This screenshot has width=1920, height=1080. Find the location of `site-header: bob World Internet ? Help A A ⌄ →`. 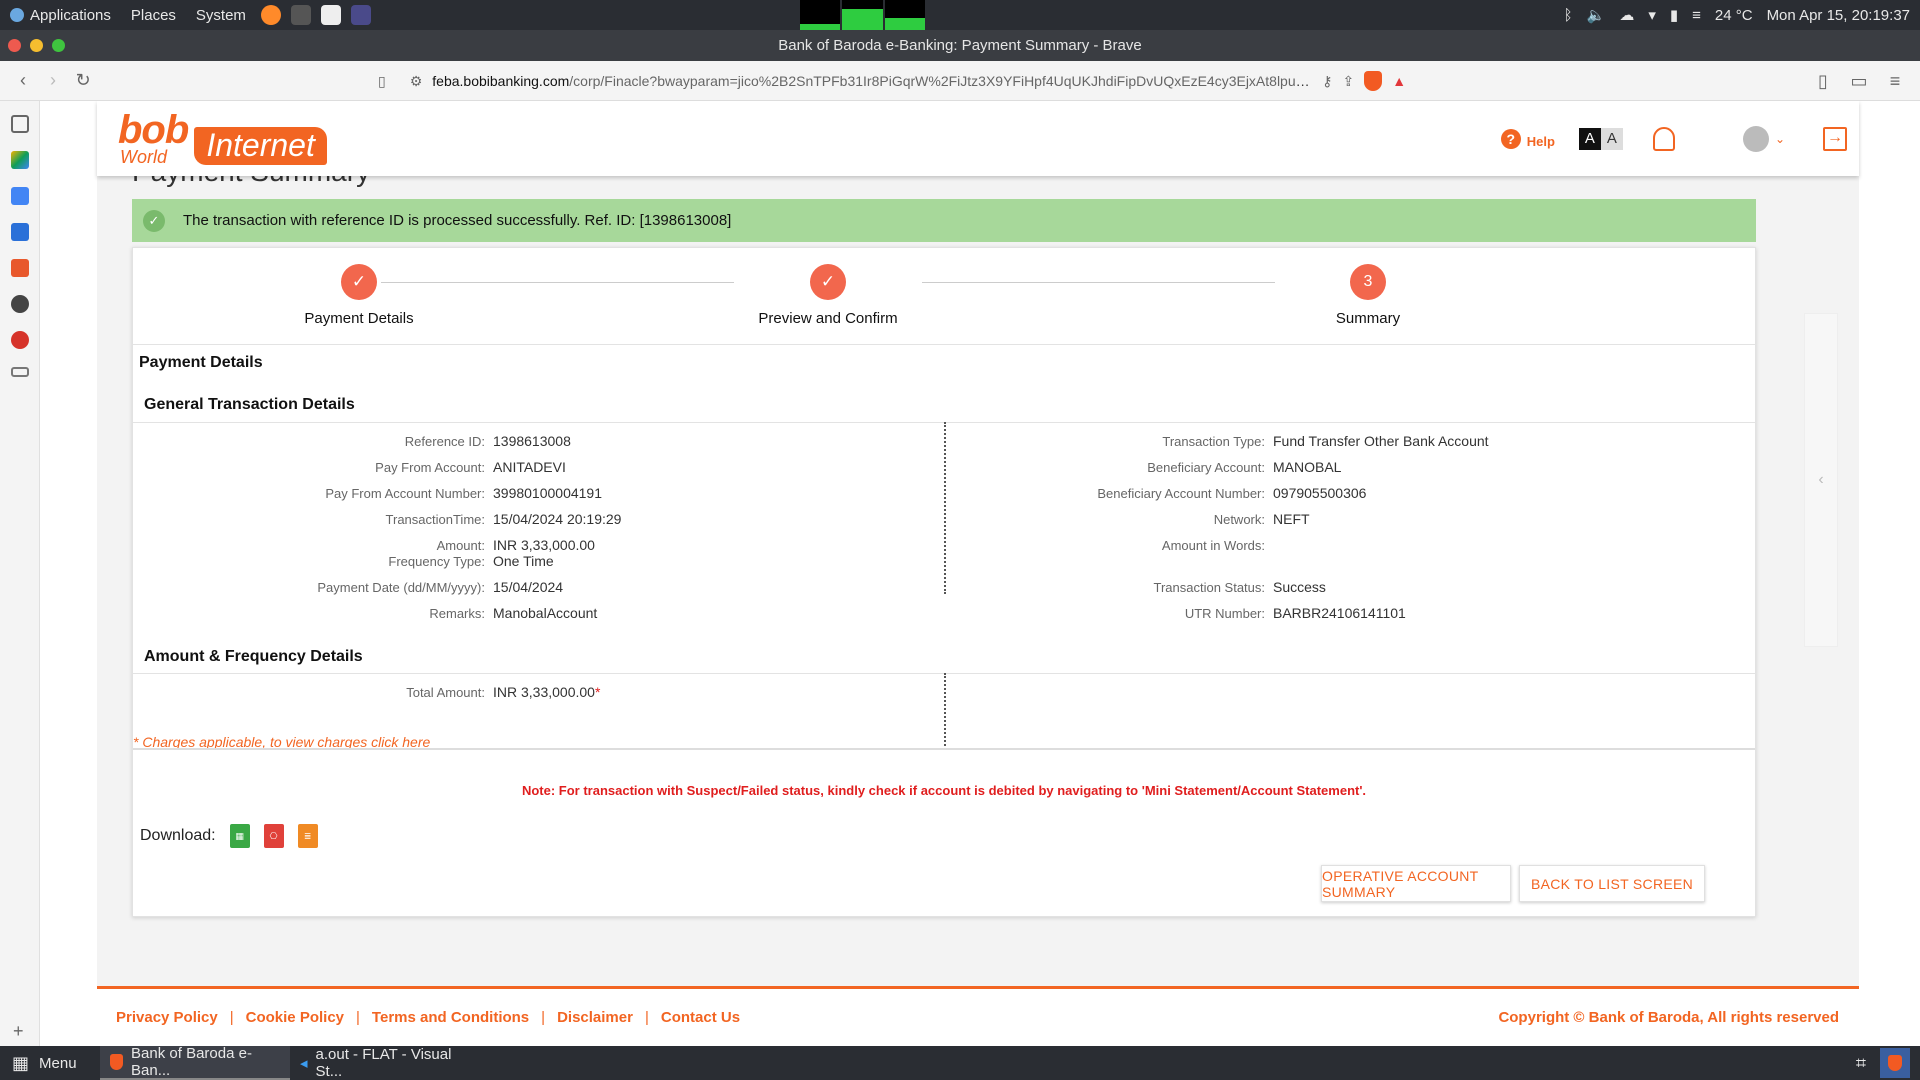

site-header: bob World Internet ? Help A A ⌄ → is located at coordinates (978, 138).